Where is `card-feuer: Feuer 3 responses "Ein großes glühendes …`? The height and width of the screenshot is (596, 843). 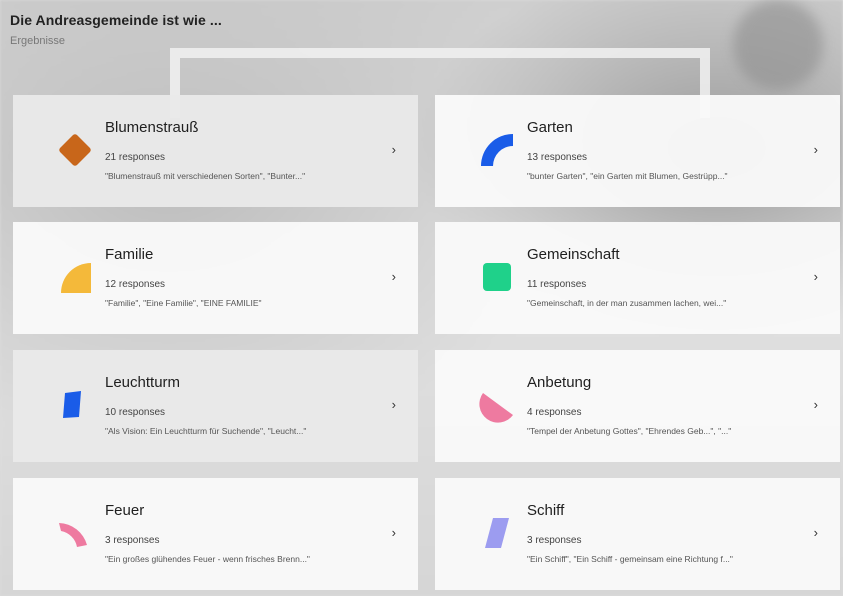
card-feuer: Feuer 3 responses "Ein großes glühendes … is located at coordinates (215, 534).